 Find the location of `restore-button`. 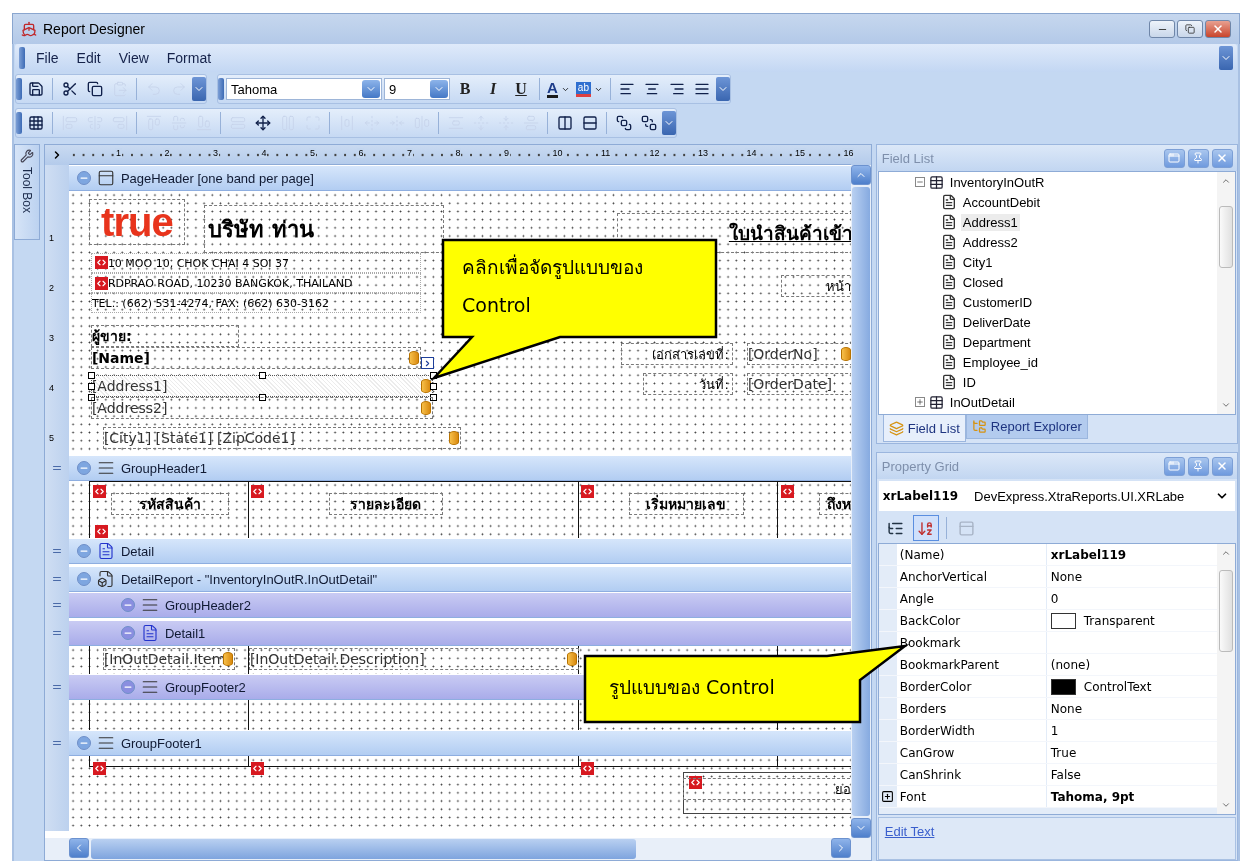

restore-button is located at coordinates (1190, 29).